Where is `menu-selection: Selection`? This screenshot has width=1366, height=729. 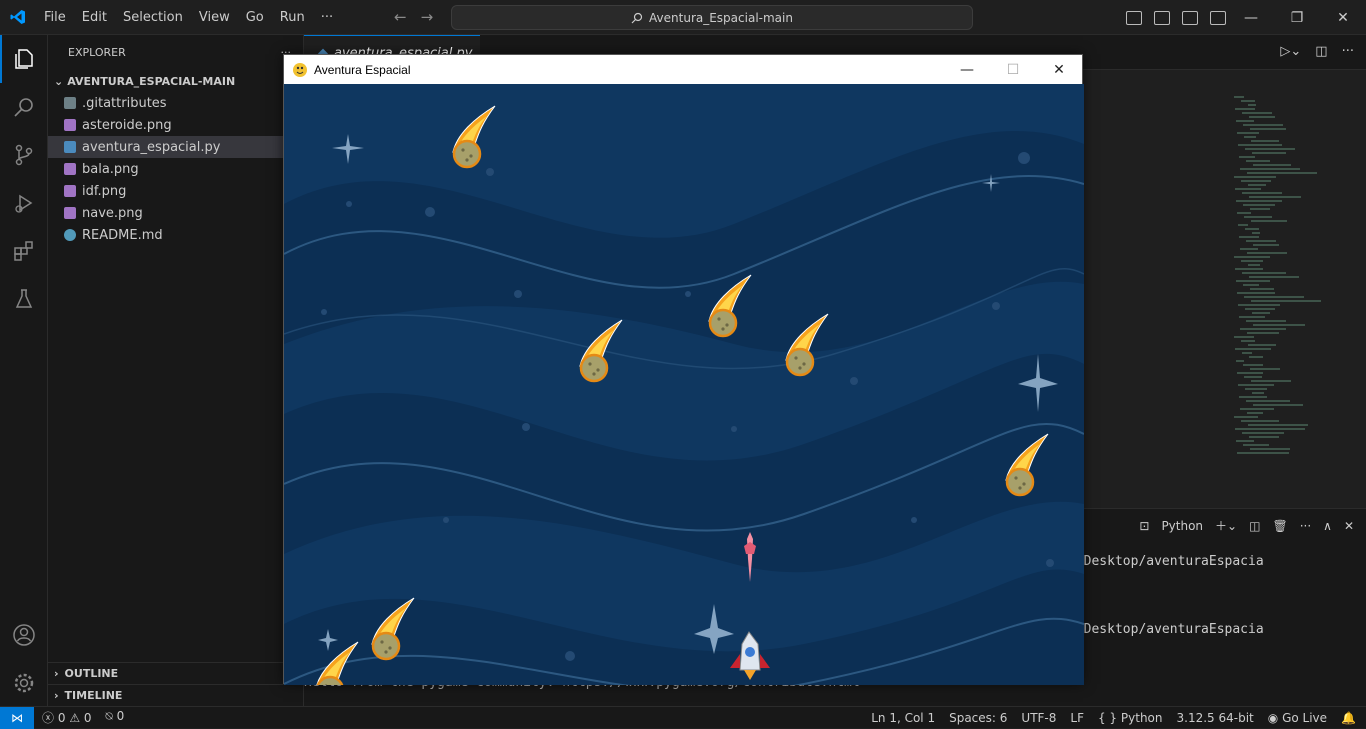 menu-selection: Selection is located at coordinates (153, 17).